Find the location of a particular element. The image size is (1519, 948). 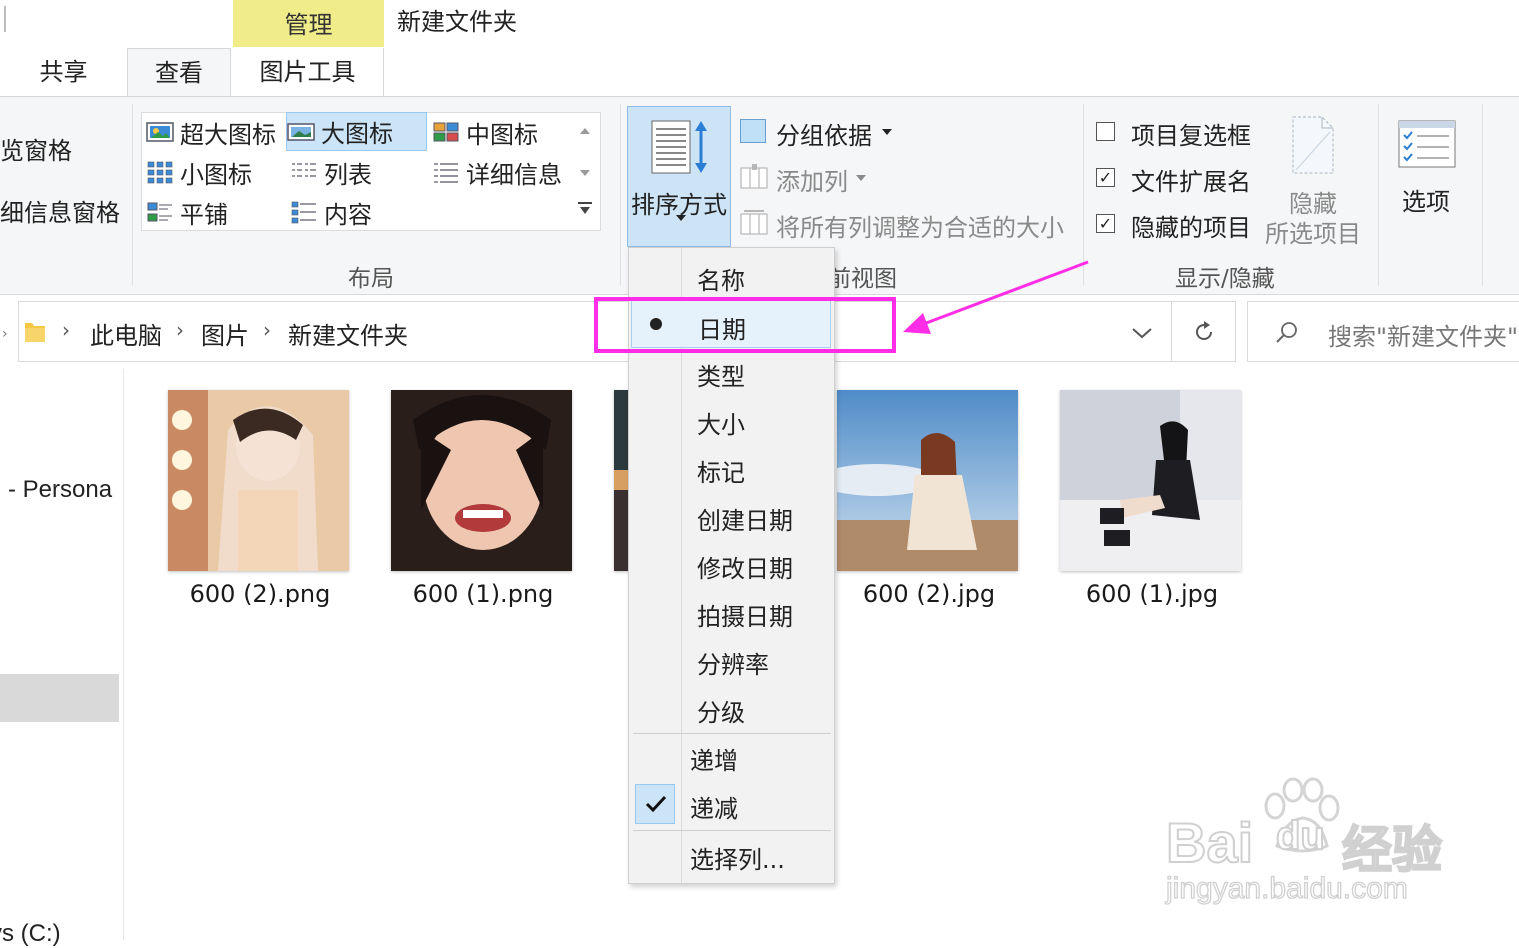

gallery-scrollbar is located at coordinates (585, 171).